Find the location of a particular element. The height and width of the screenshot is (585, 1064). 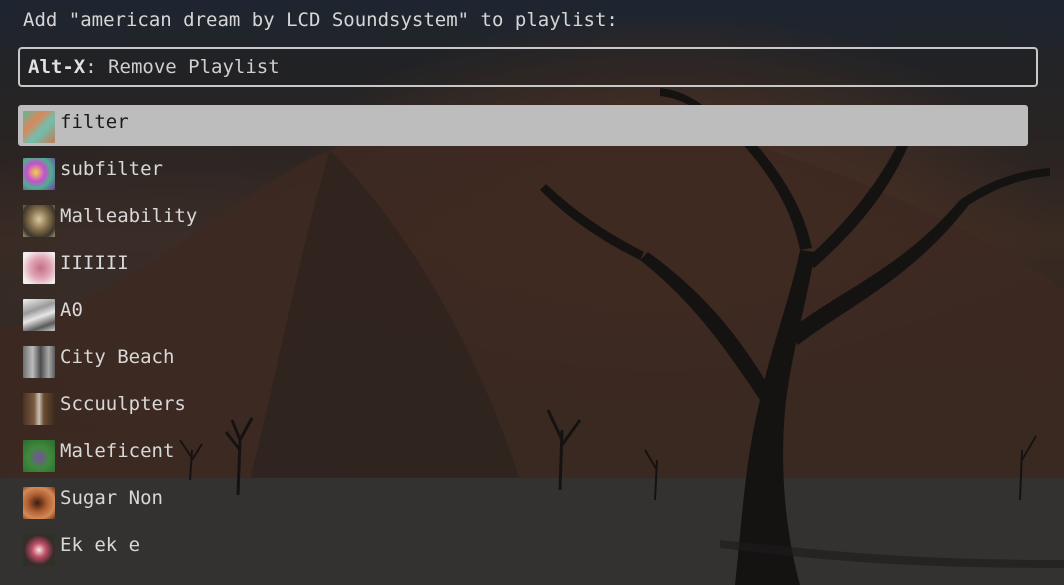

playlist-item-sugar-non: Sugar Non is located at coordinates (523, 501).